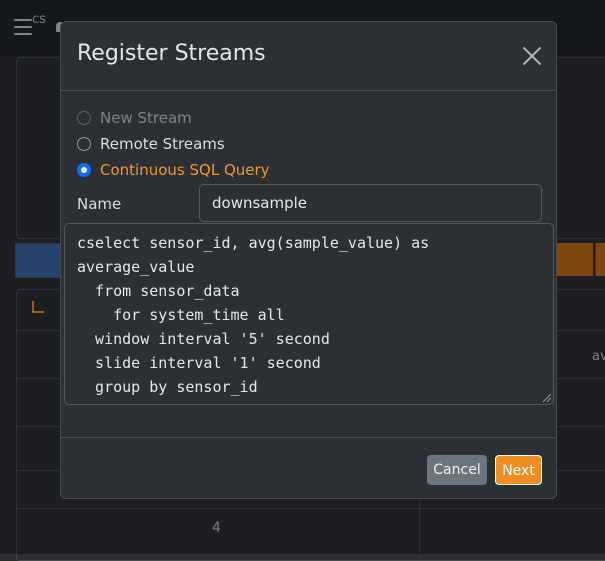 The height and width of the screenshot is (561, 605). I want to click on dialog-footer: Cancel Next, so click(308, 467).